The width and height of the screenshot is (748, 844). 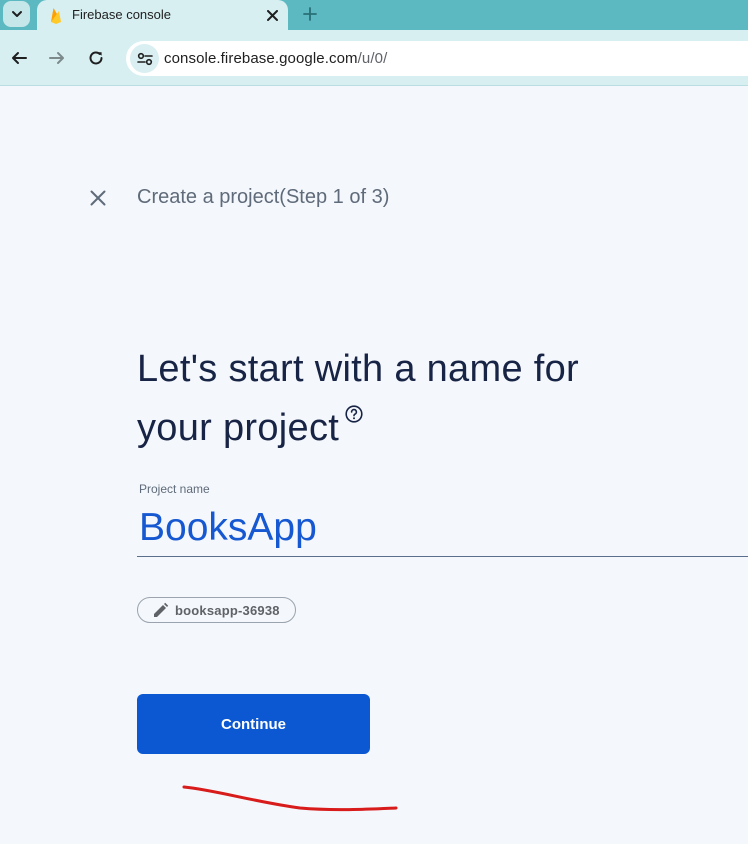 I want to click on chevron-down-icon, so click(x=16, y=14).